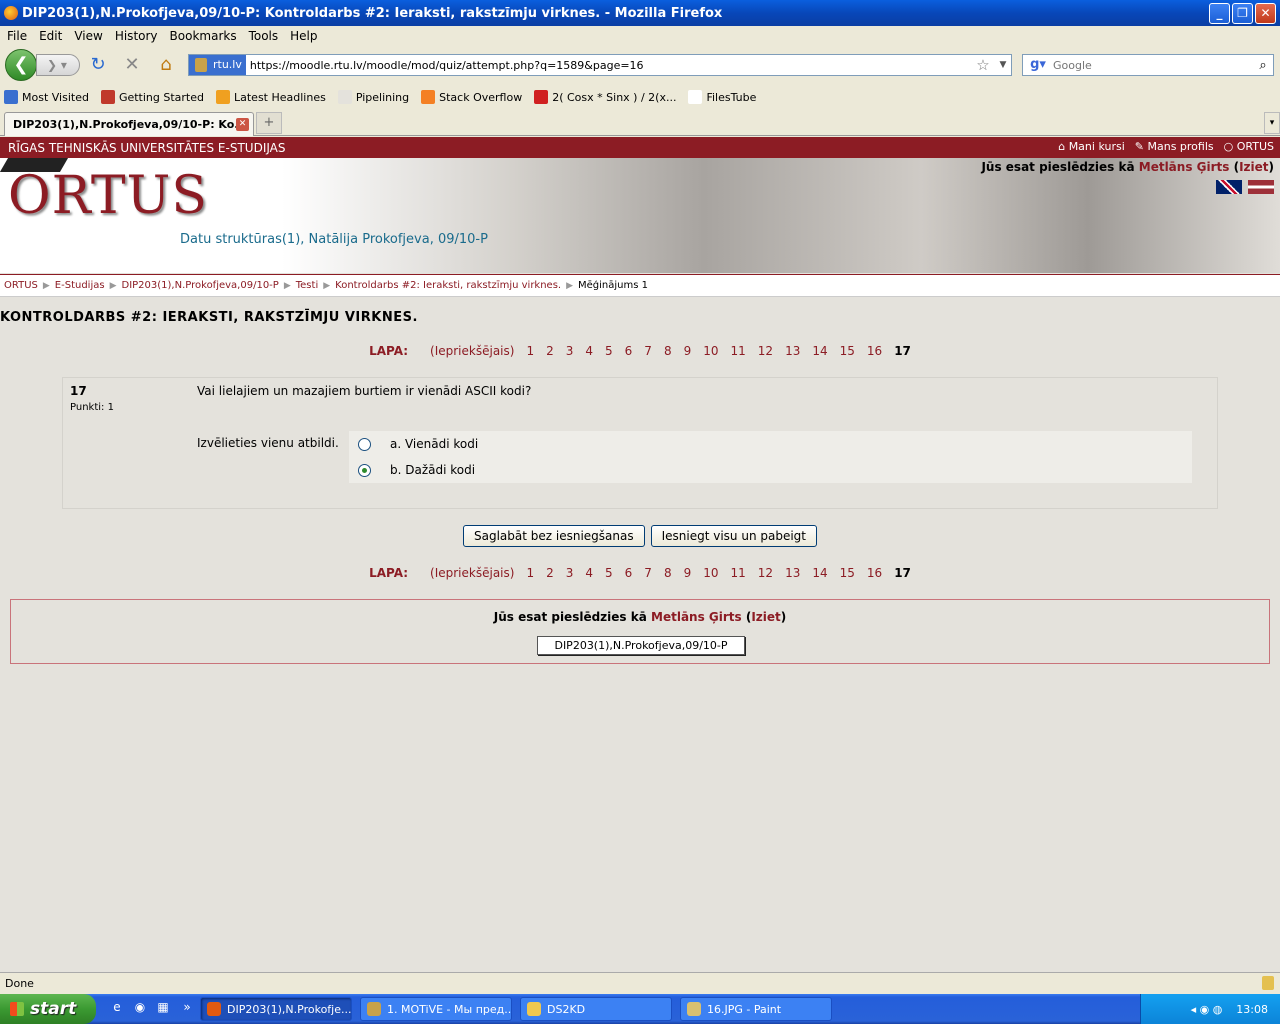 The width and height of the screenshot is (1280, 1024). What do you see at coordinates (88, 36) in the screenshot?
I see `menu-view: View` at bounding box center [88, 36].